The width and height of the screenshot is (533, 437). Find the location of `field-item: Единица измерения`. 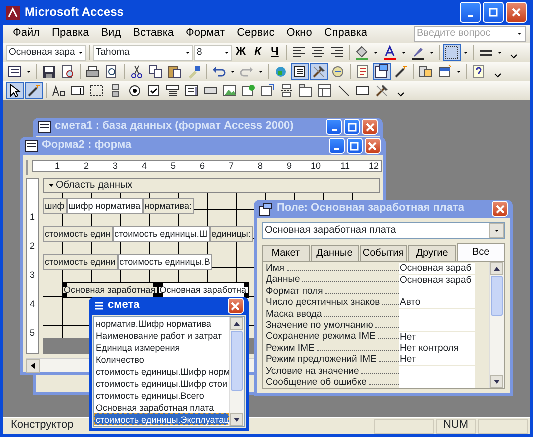

field-item: Единица измерения is located at coordinates (161, 347).